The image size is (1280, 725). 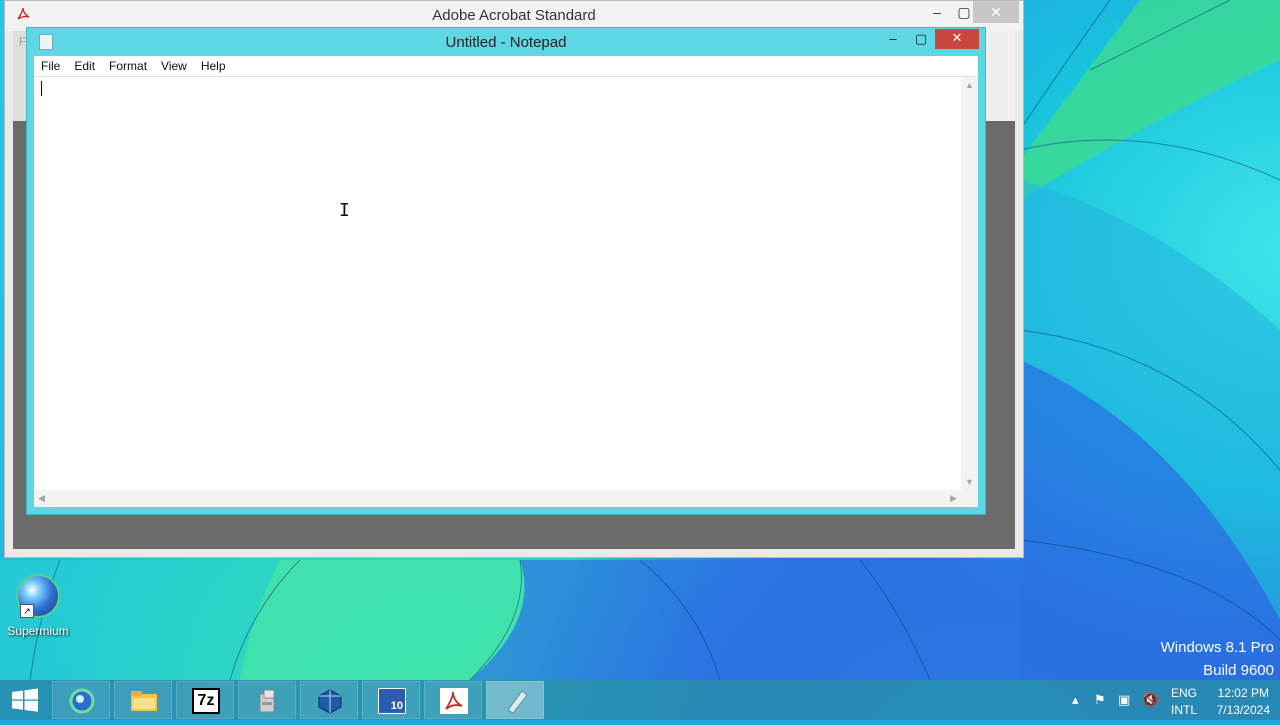 What do you see at coordinates (514, 15) in the screenshot?
I see `acrobat-title: Adobe Acrobat Standard` at bounding box center [514, 15].